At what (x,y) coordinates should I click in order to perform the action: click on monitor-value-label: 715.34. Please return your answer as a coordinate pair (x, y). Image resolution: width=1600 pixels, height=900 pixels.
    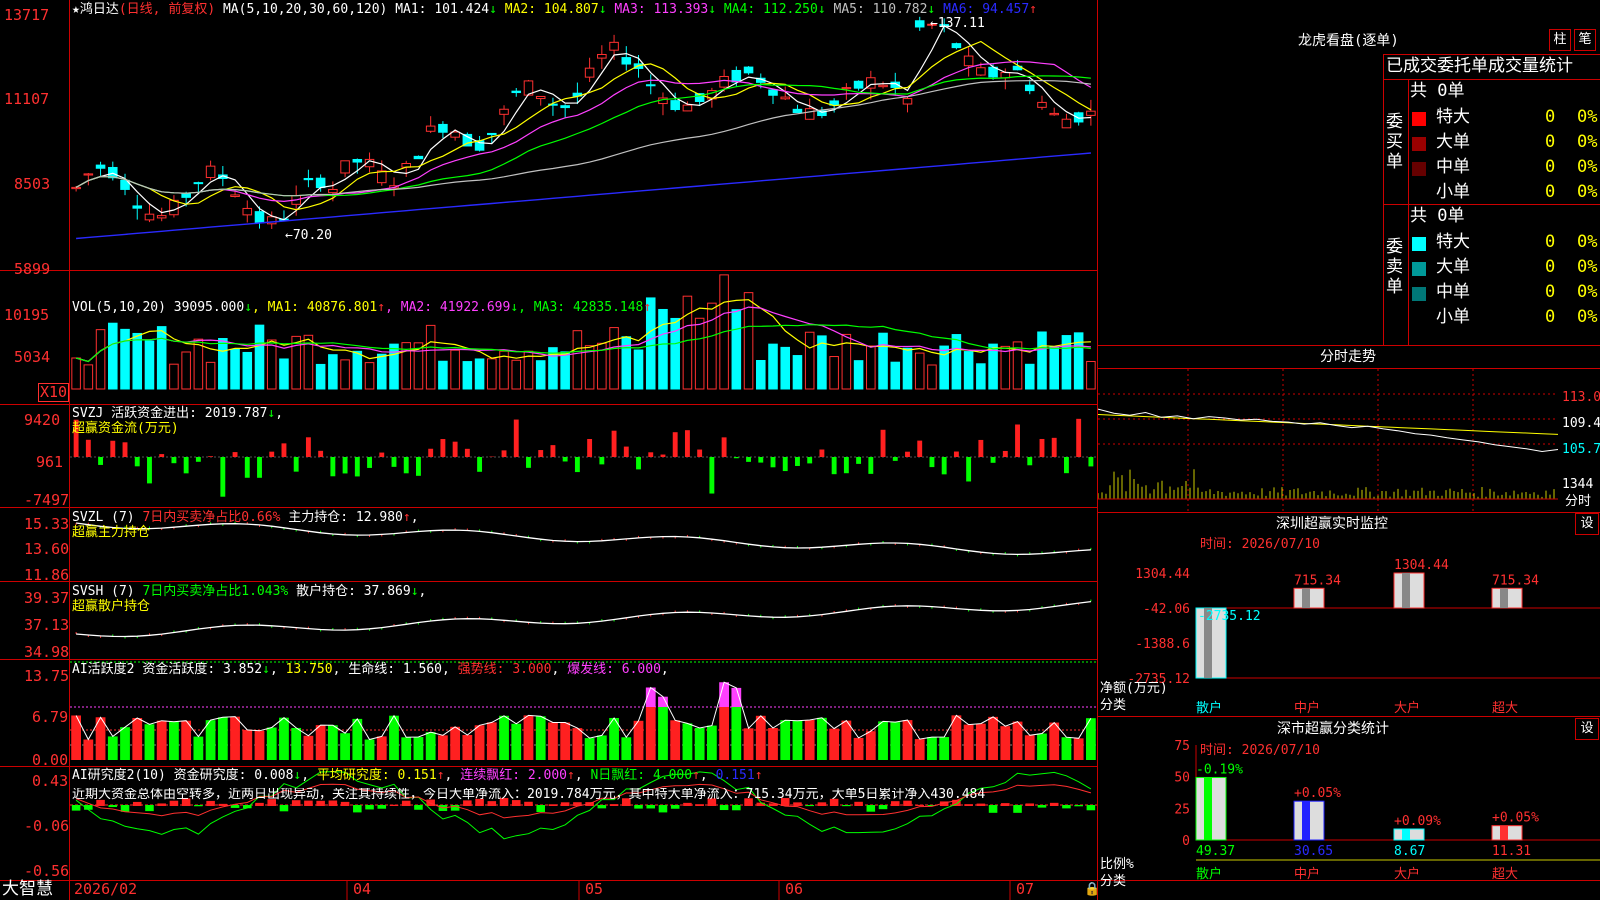
    Looking at the image, I should click on (1317, 580).